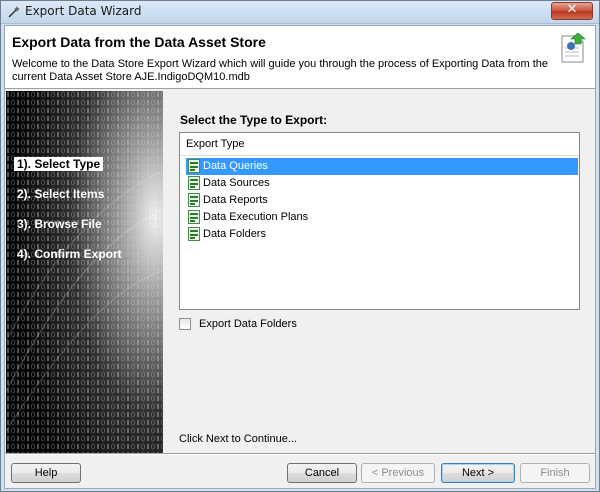 Image resolution: width=600 pixels, height=492 pixels. What do you see at coordinates (14, 12) in the screenshot?
I see `wizard-wand-icon` at bounding box center [14, 12].